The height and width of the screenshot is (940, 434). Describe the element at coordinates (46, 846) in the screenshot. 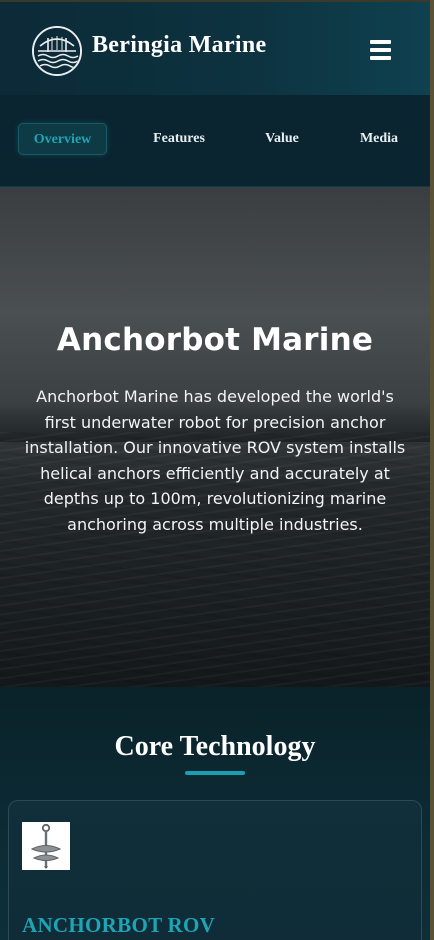

I see `helical-anchor-icon` at that location.